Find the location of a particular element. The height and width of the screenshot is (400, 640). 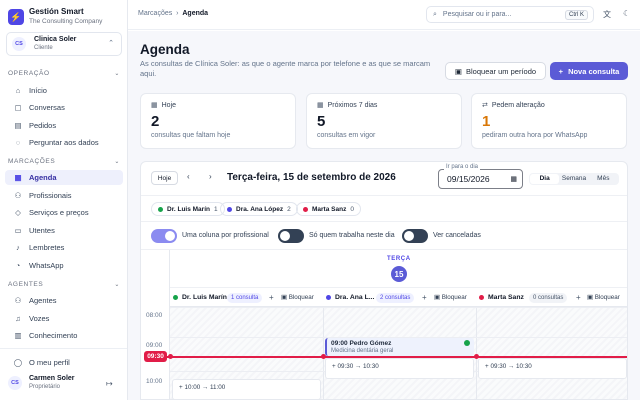

time-label: 09:00 is located at coordinates (154, 345).